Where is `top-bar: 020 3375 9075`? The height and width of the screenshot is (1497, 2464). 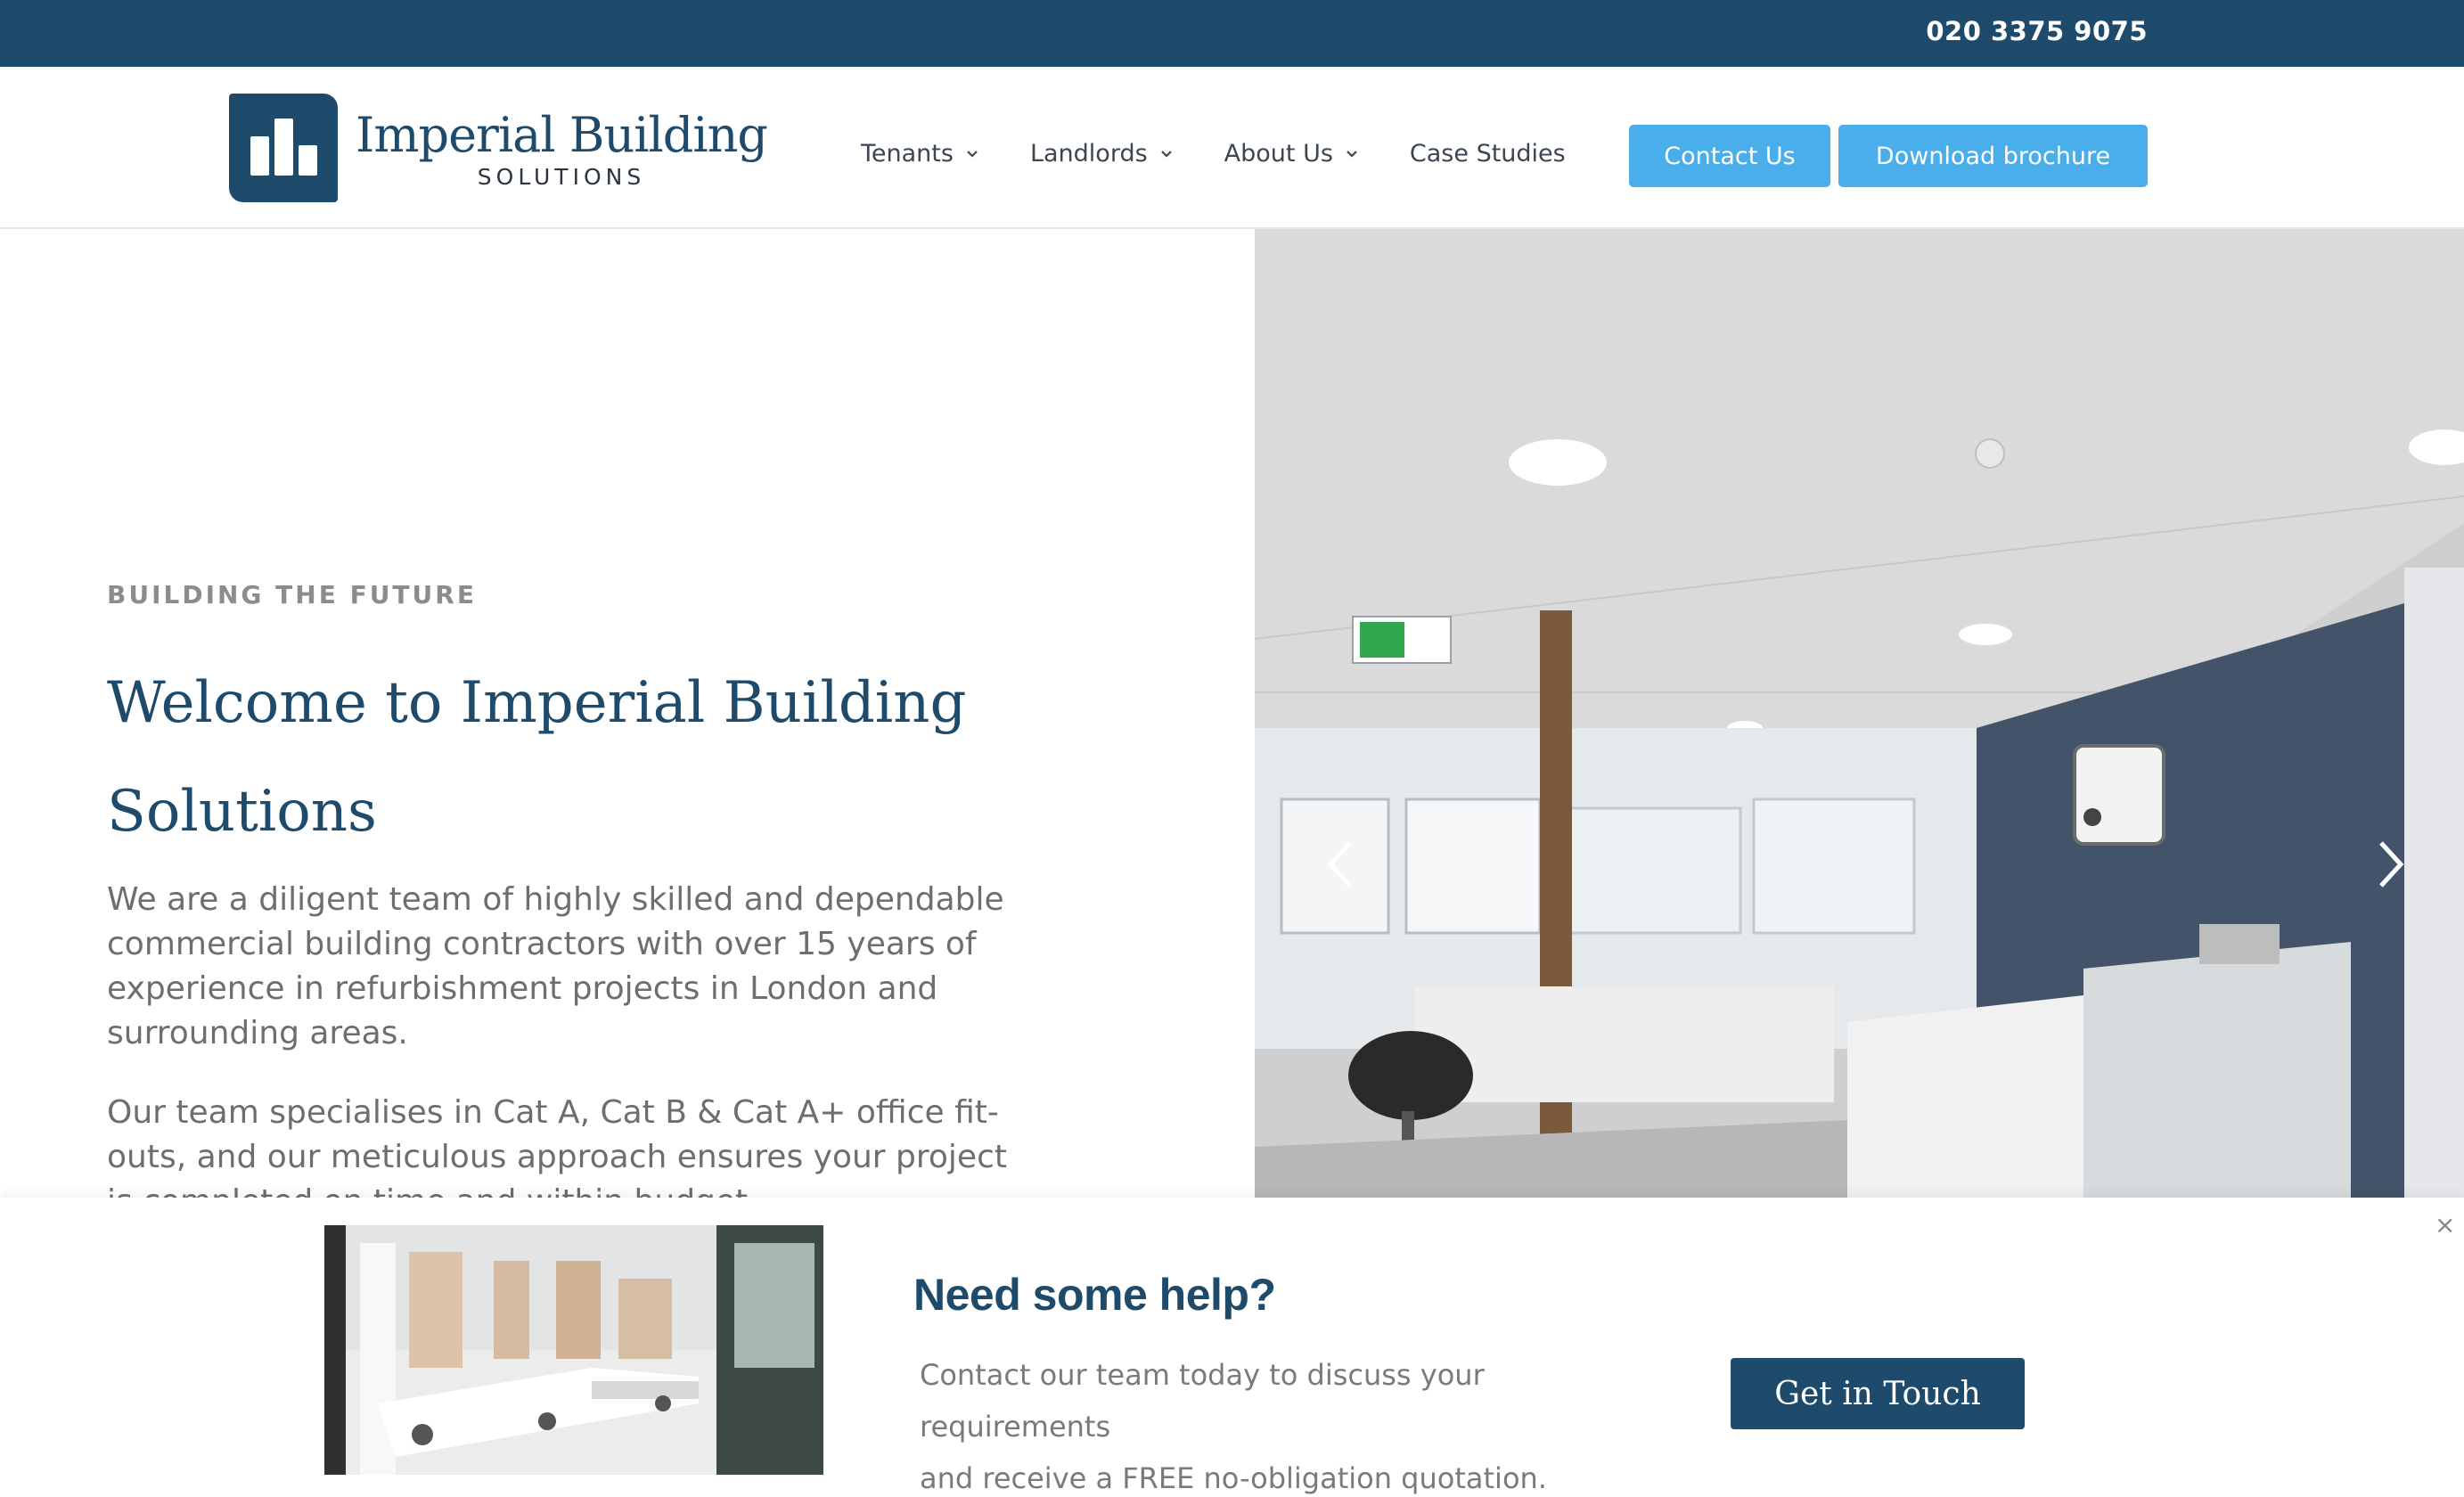
top-bar: 020 3375 9075 is located at coordinates (1232, 33).